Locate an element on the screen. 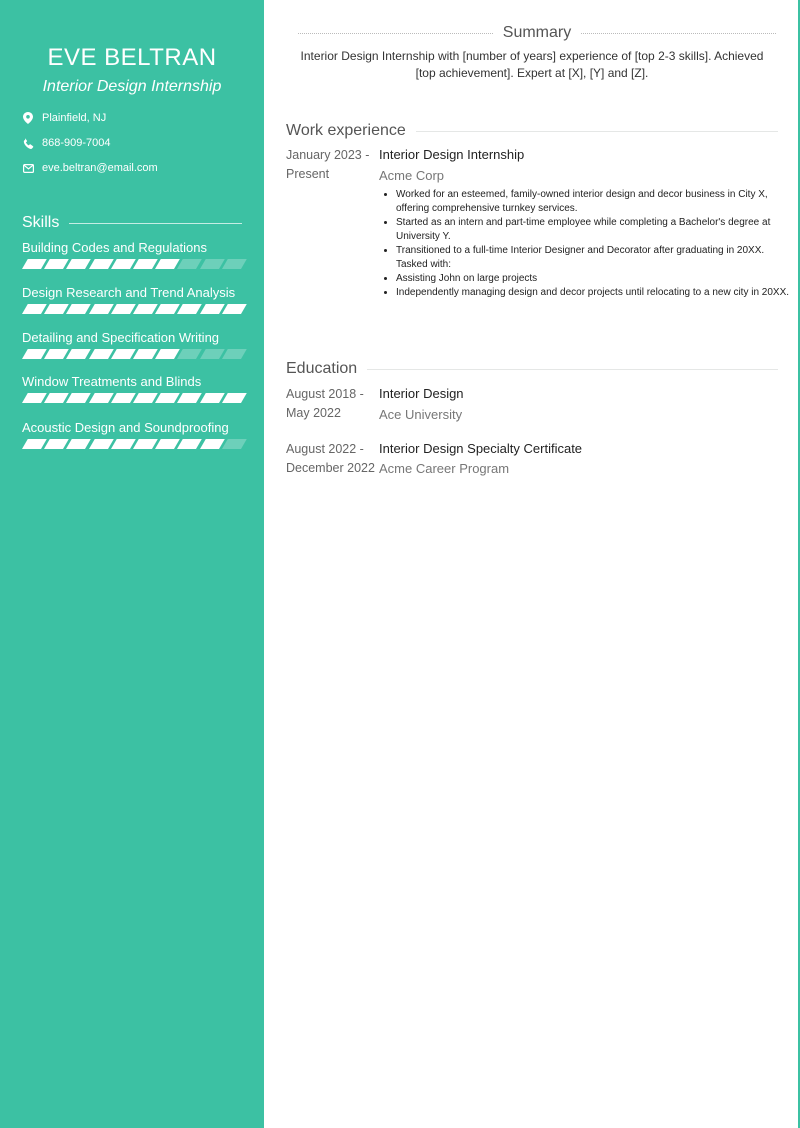  education-school: Acme Career Program is located at coordinates (444, 468).